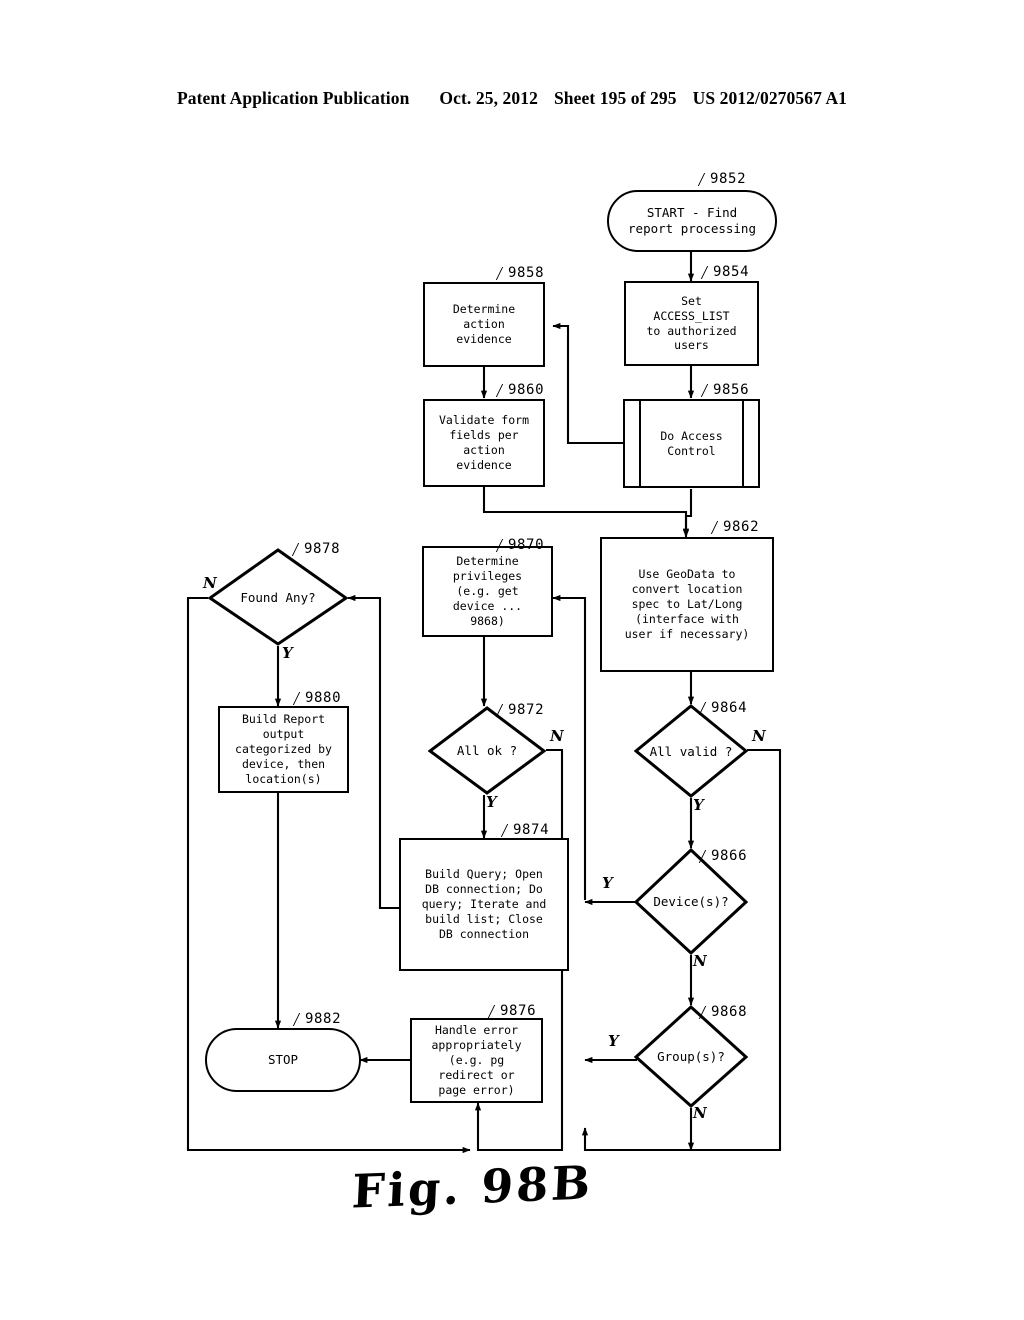  I want to click on node-text: Determine action evidence, so click(484, 324).